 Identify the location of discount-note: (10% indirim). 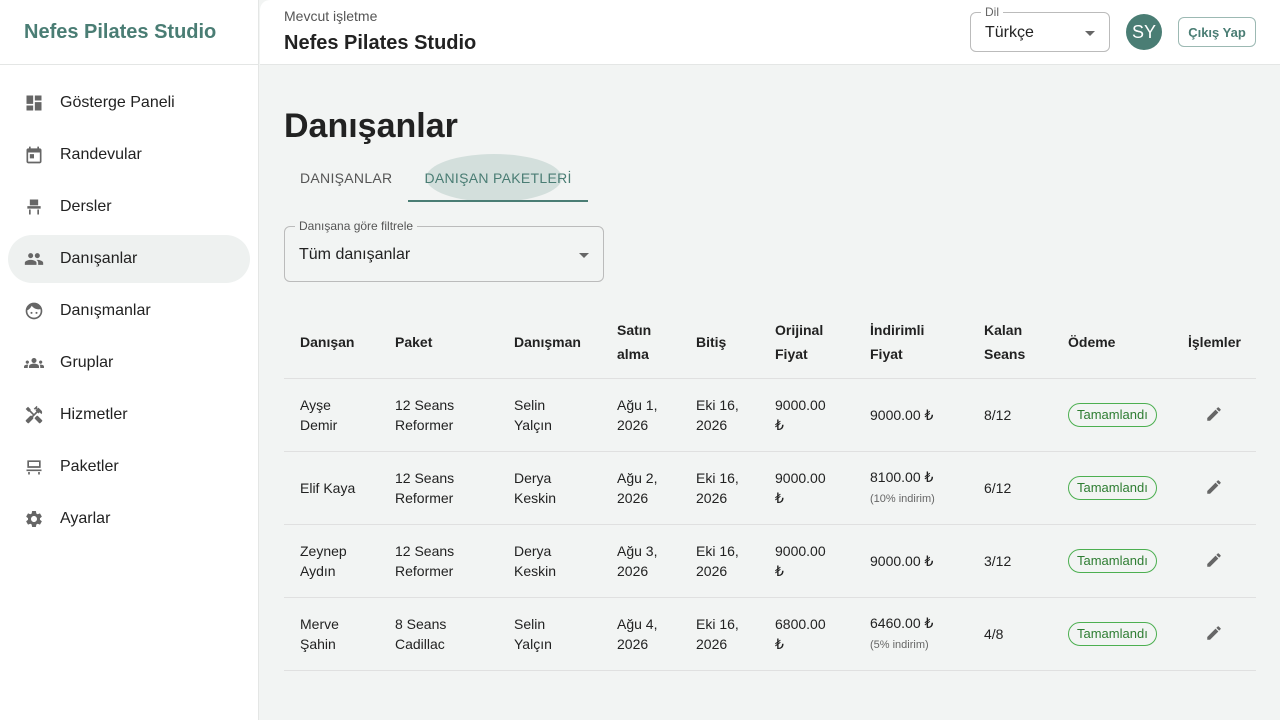
(902, 498).